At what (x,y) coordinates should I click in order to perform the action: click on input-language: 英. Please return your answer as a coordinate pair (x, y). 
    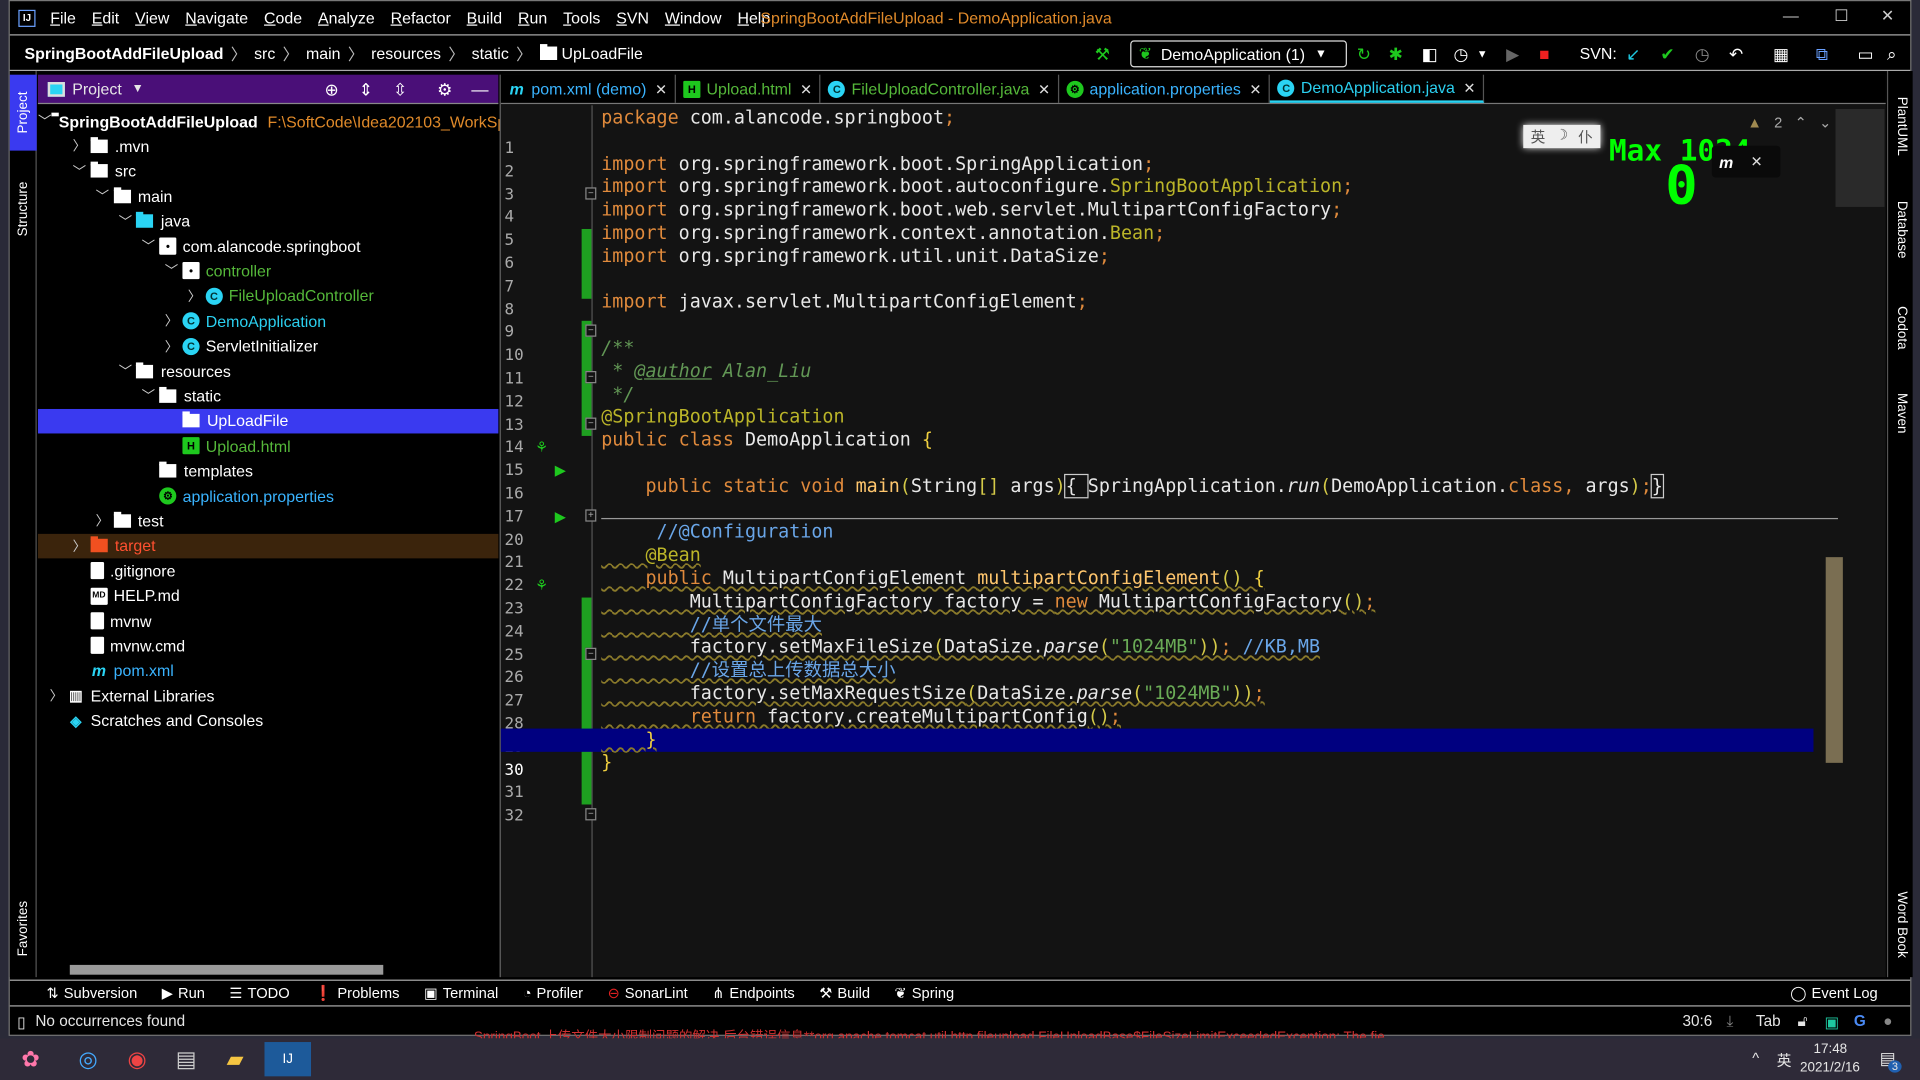
    Looking at the image, I should click on (1784, 1059).